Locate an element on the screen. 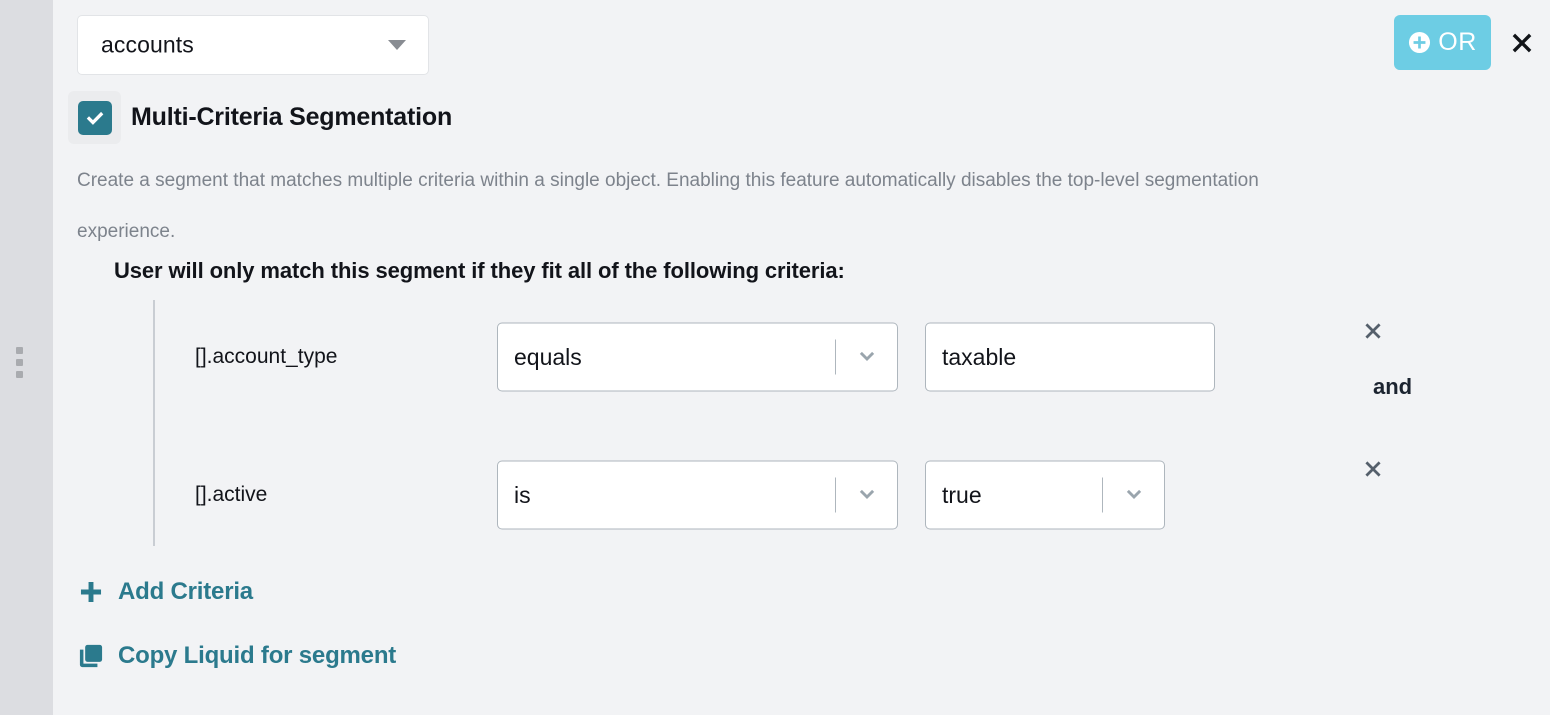 Image resolution: width=1550 pixels, height=715 pixels. drag-handle-icon is located at coordinates (21, 365).